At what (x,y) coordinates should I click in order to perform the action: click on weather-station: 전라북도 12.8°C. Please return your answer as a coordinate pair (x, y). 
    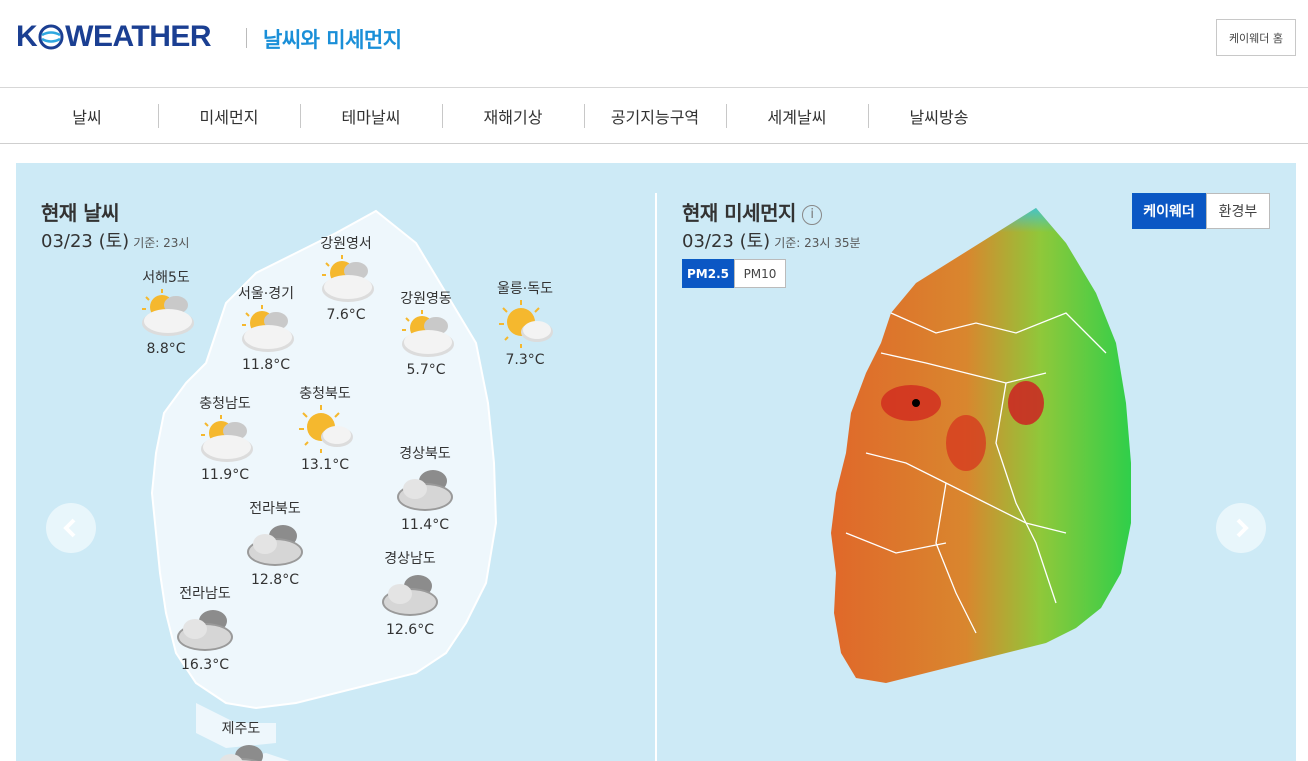
    Looking at the image, I should click on (275, 543).